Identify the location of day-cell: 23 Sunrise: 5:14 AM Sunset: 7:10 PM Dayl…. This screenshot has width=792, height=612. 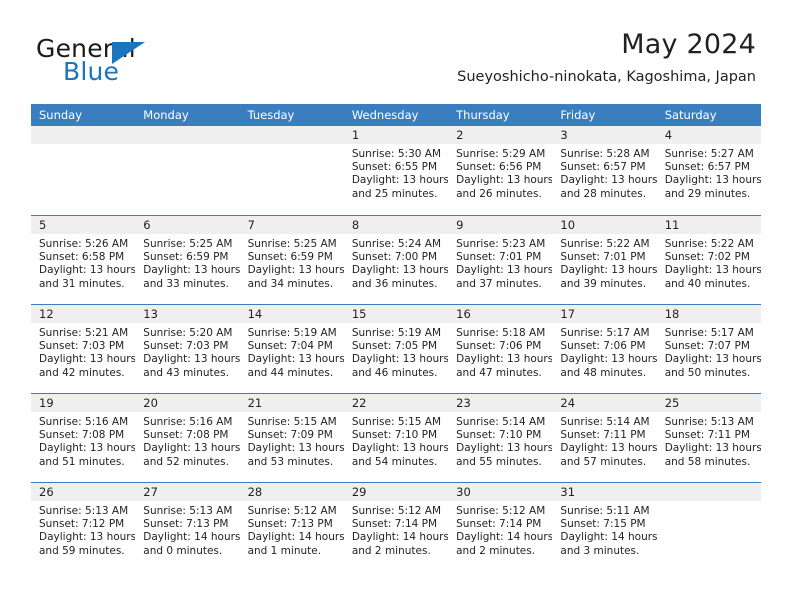
(500, 438).